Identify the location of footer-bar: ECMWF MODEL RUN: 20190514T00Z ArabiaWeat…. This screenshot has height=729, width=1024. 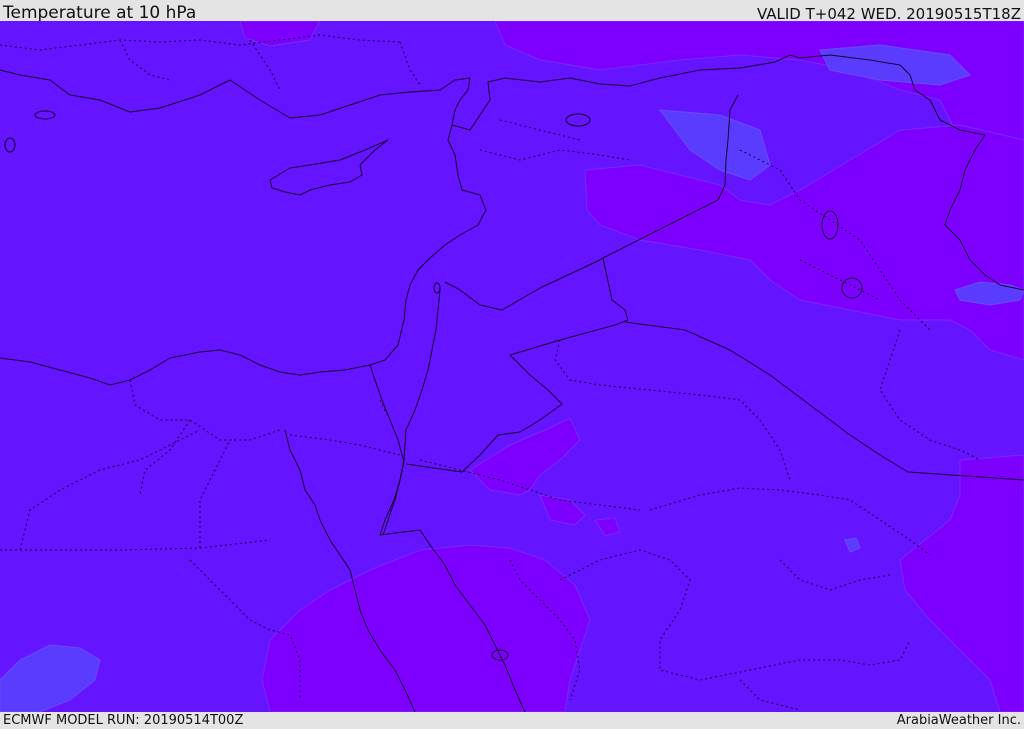
(512, 720).